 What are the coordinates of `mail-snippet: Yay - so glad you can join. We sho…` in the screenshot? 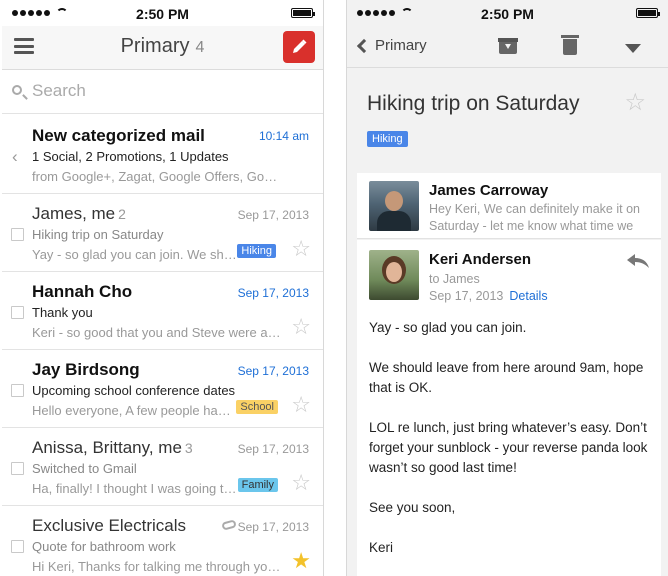 It's located at (134, 254).